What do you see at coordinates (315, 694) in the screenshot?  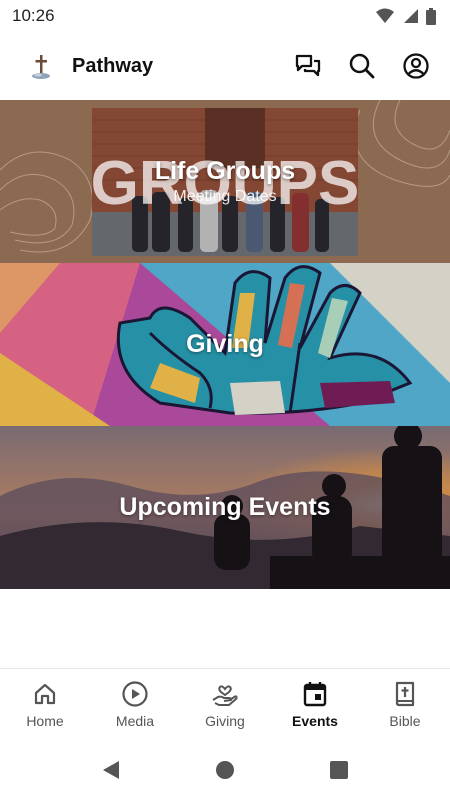 I see `calendar-icon` at bounding box center [315, 694].